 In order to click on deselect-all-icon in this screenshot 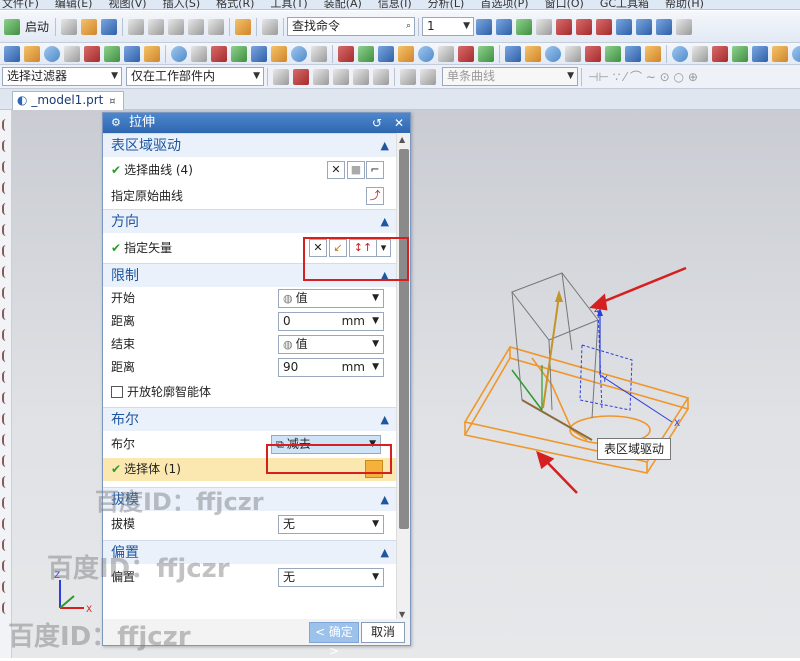, I will do `click(341, 76)`.